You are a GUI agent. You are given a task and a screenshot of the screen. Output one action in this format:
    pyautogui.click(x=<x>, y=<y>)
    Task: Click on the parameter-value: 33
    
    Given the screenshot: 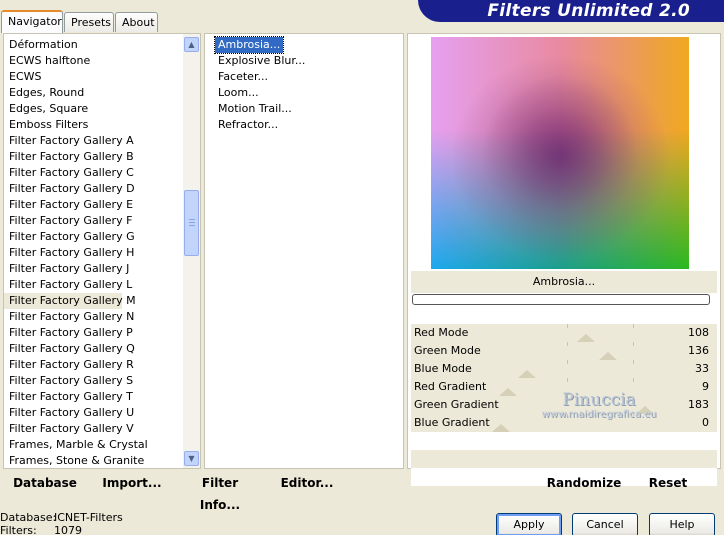 What is the action you would take?
    pyautogui.click(x=702, y=368)
    